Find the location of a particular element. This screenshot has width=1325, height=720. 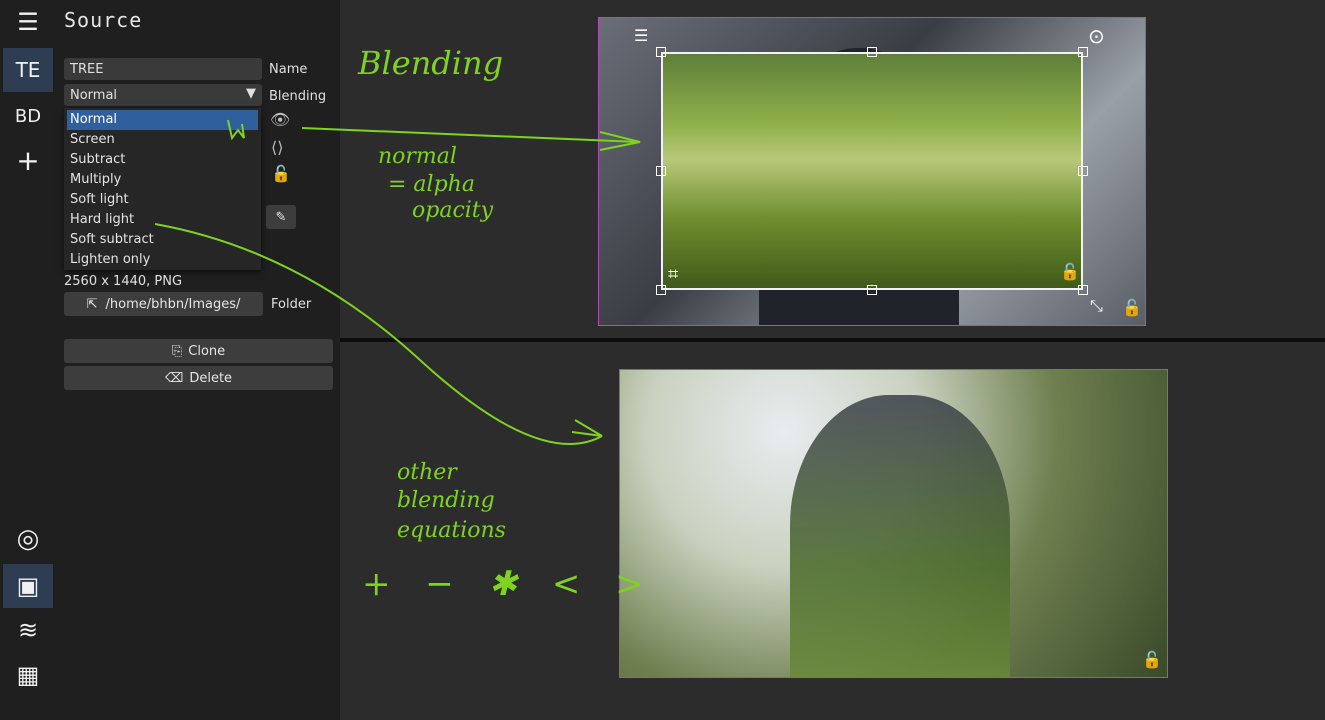

arrow-bottom is located at coordinates (378, 334).